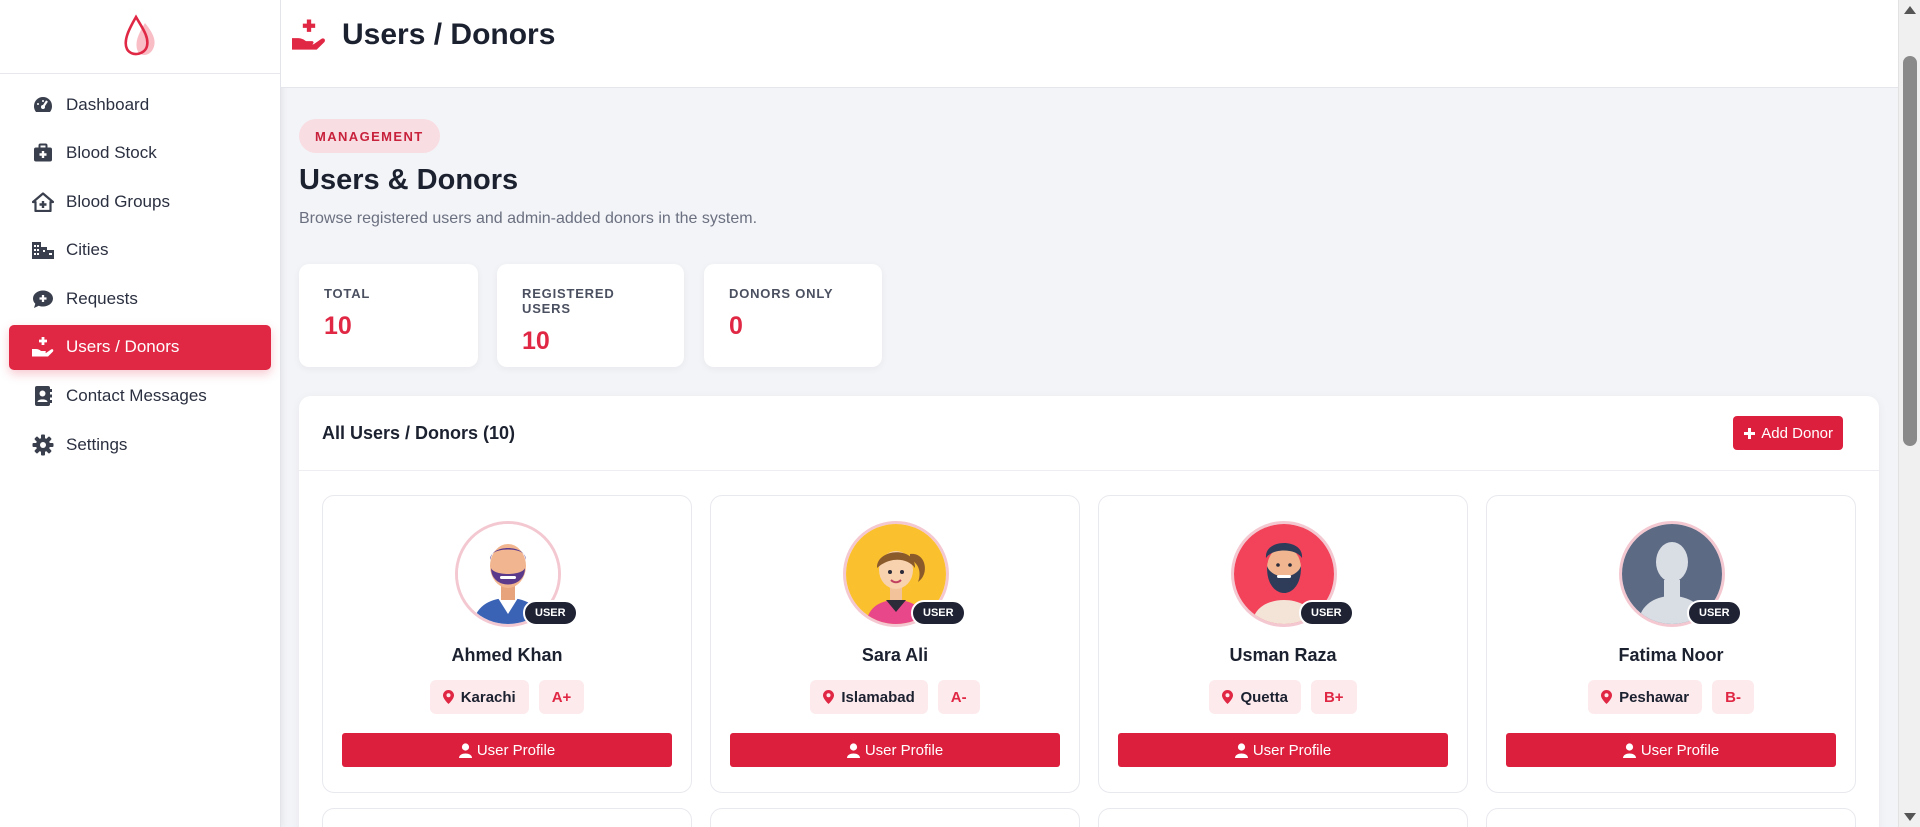 The height and width of the screenshot is (827, 1920). Describe the element at coordinates (1797, 433) in the screenshot. I see `add-donor-label: Add Donor` at that location.